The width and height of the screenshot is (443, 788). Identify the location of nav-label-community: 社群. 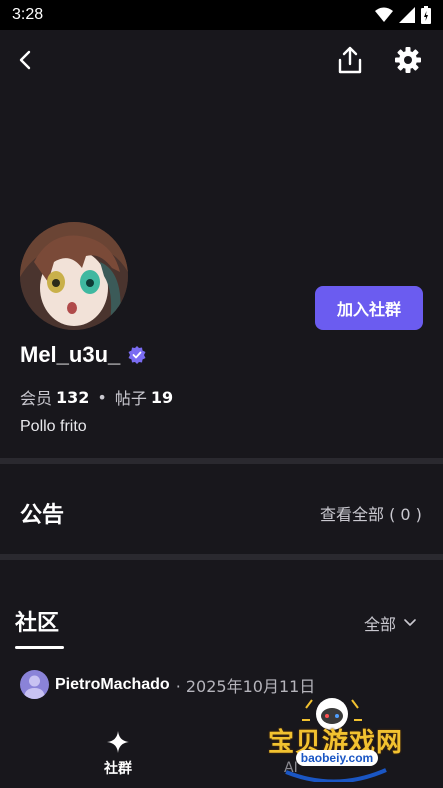
(118, 769).